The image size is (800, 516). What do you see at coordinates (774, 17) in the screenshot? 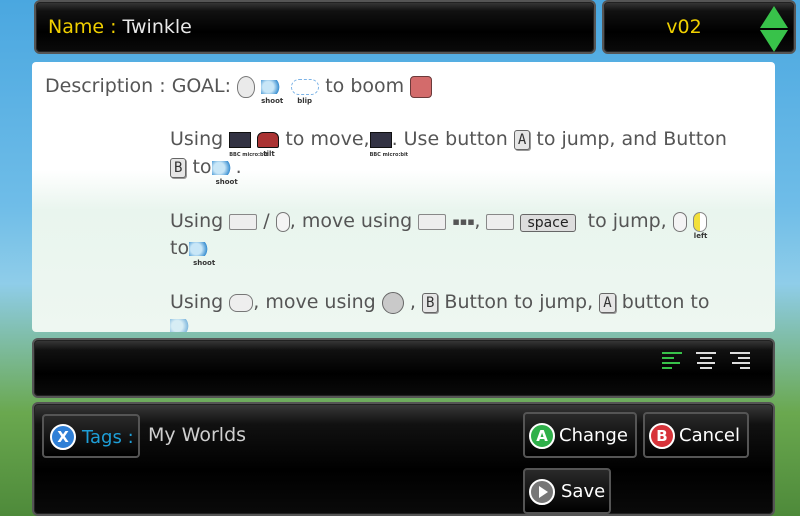
I see `version-up-arrow-icon` at bounding box center [774, 17].